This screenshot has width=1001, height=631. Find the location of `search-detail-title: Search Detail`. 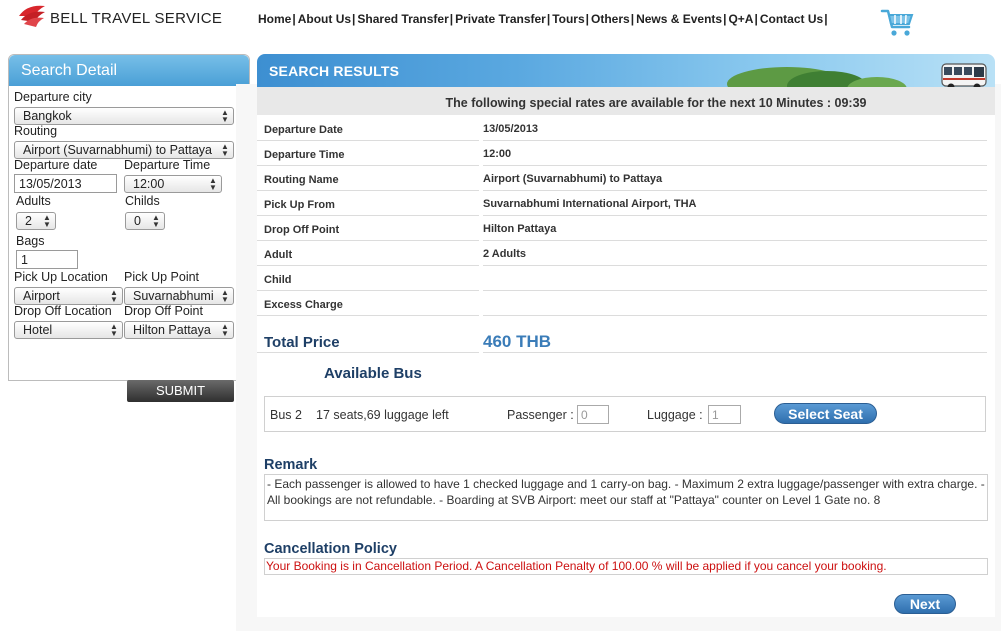

search-detail-title: Search Detail is located at coordinates (129, 70).